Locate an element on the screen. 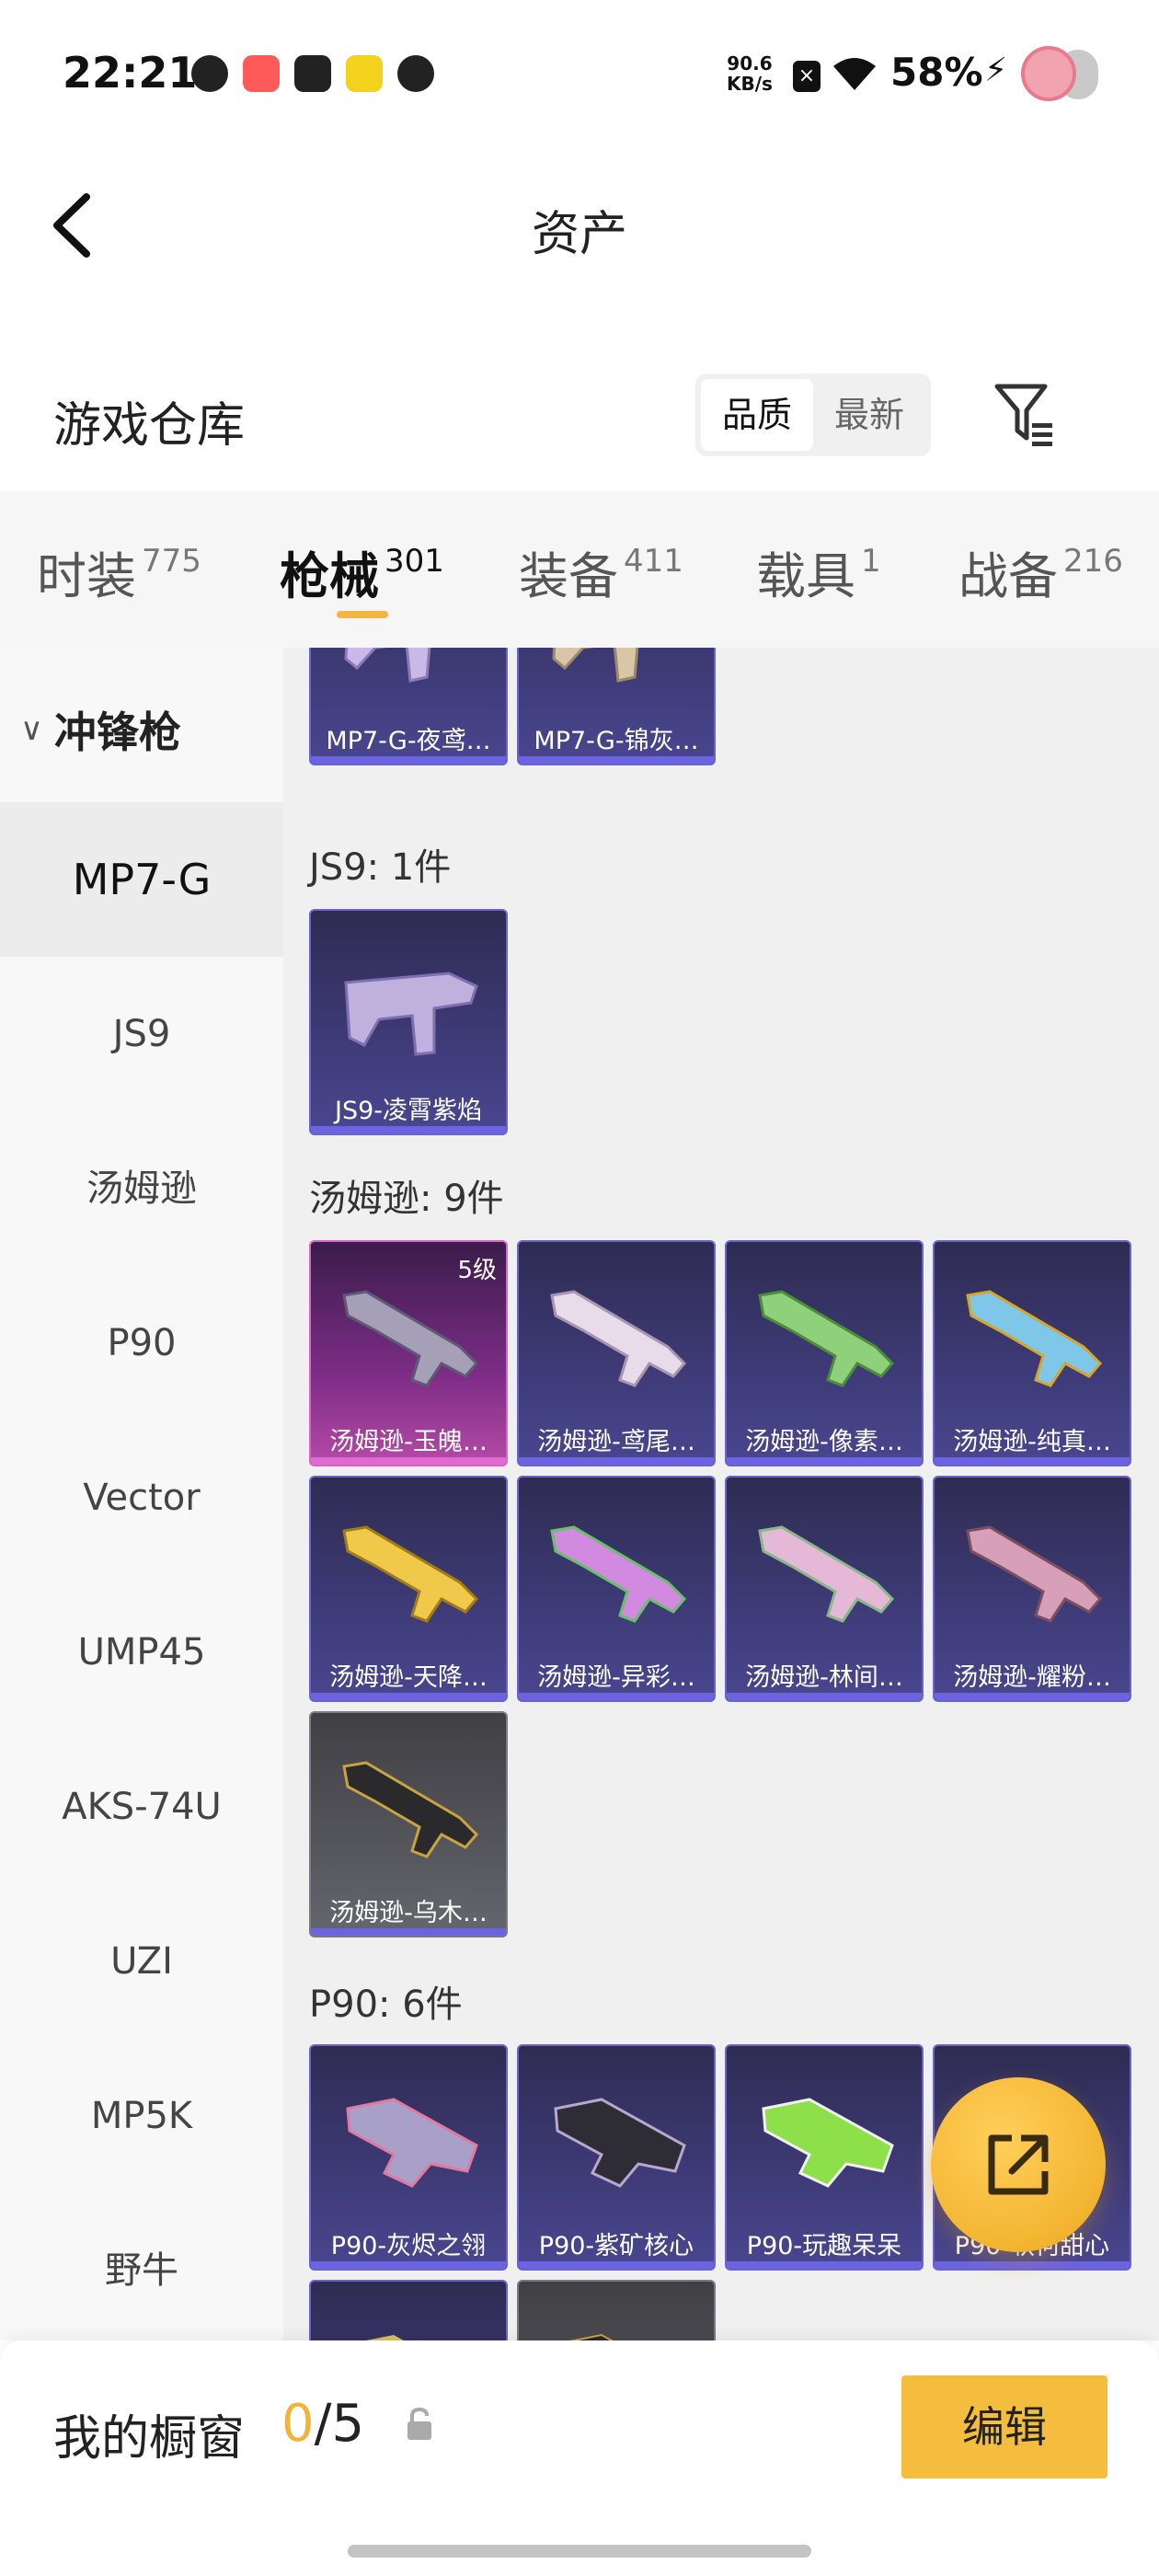 The image size is (1159, 2576). active-tab-indicator is located at coordinates (362, 614).